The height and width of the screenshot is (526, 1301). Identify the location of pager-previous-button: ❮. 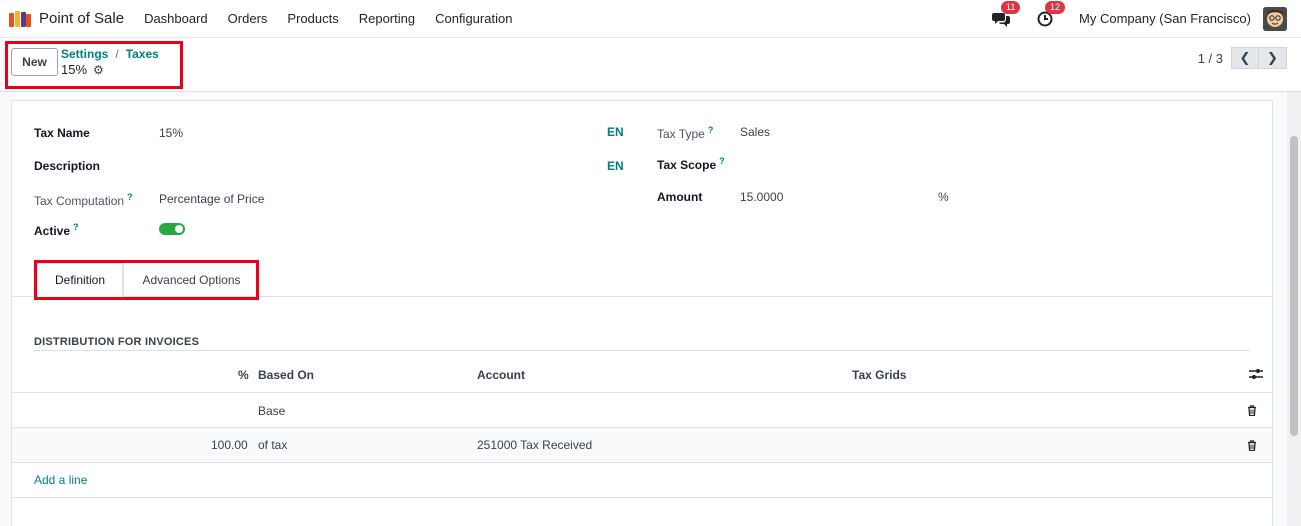
(1245, 58).